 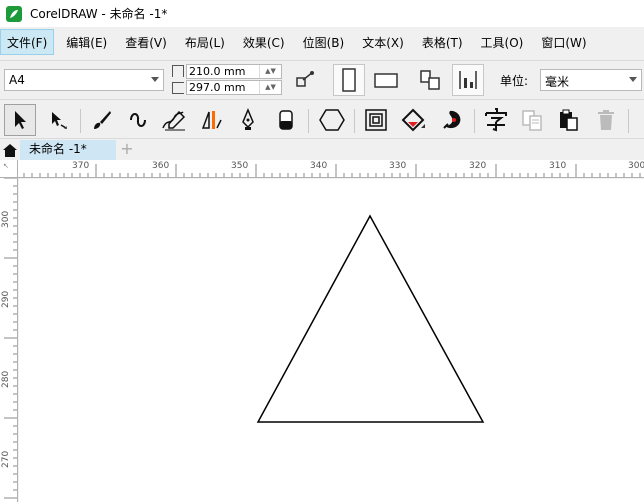 I want to click on title-bar: CorelDRAW - 未命名 -1*, so click(x=322, y=13).